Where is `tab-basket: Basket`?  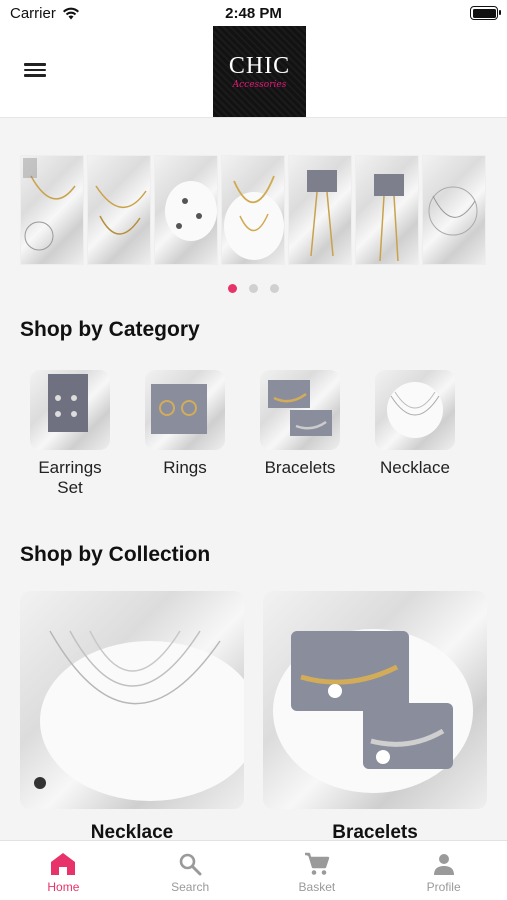
tab-basket: Basket is located at coordinates (317, 870).